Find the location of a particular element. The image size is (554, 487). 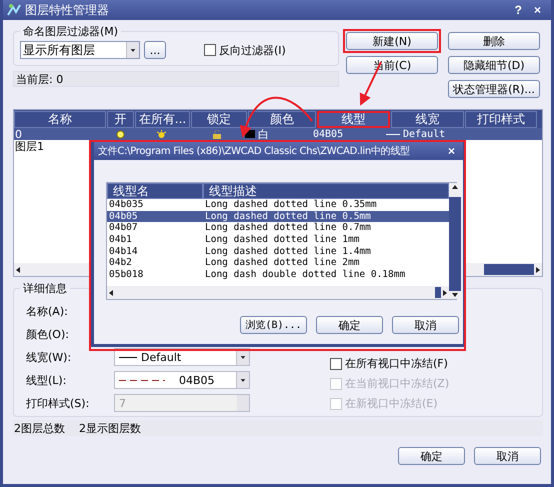

linetype-name: 04b05 is located at coordinates (123, 216).